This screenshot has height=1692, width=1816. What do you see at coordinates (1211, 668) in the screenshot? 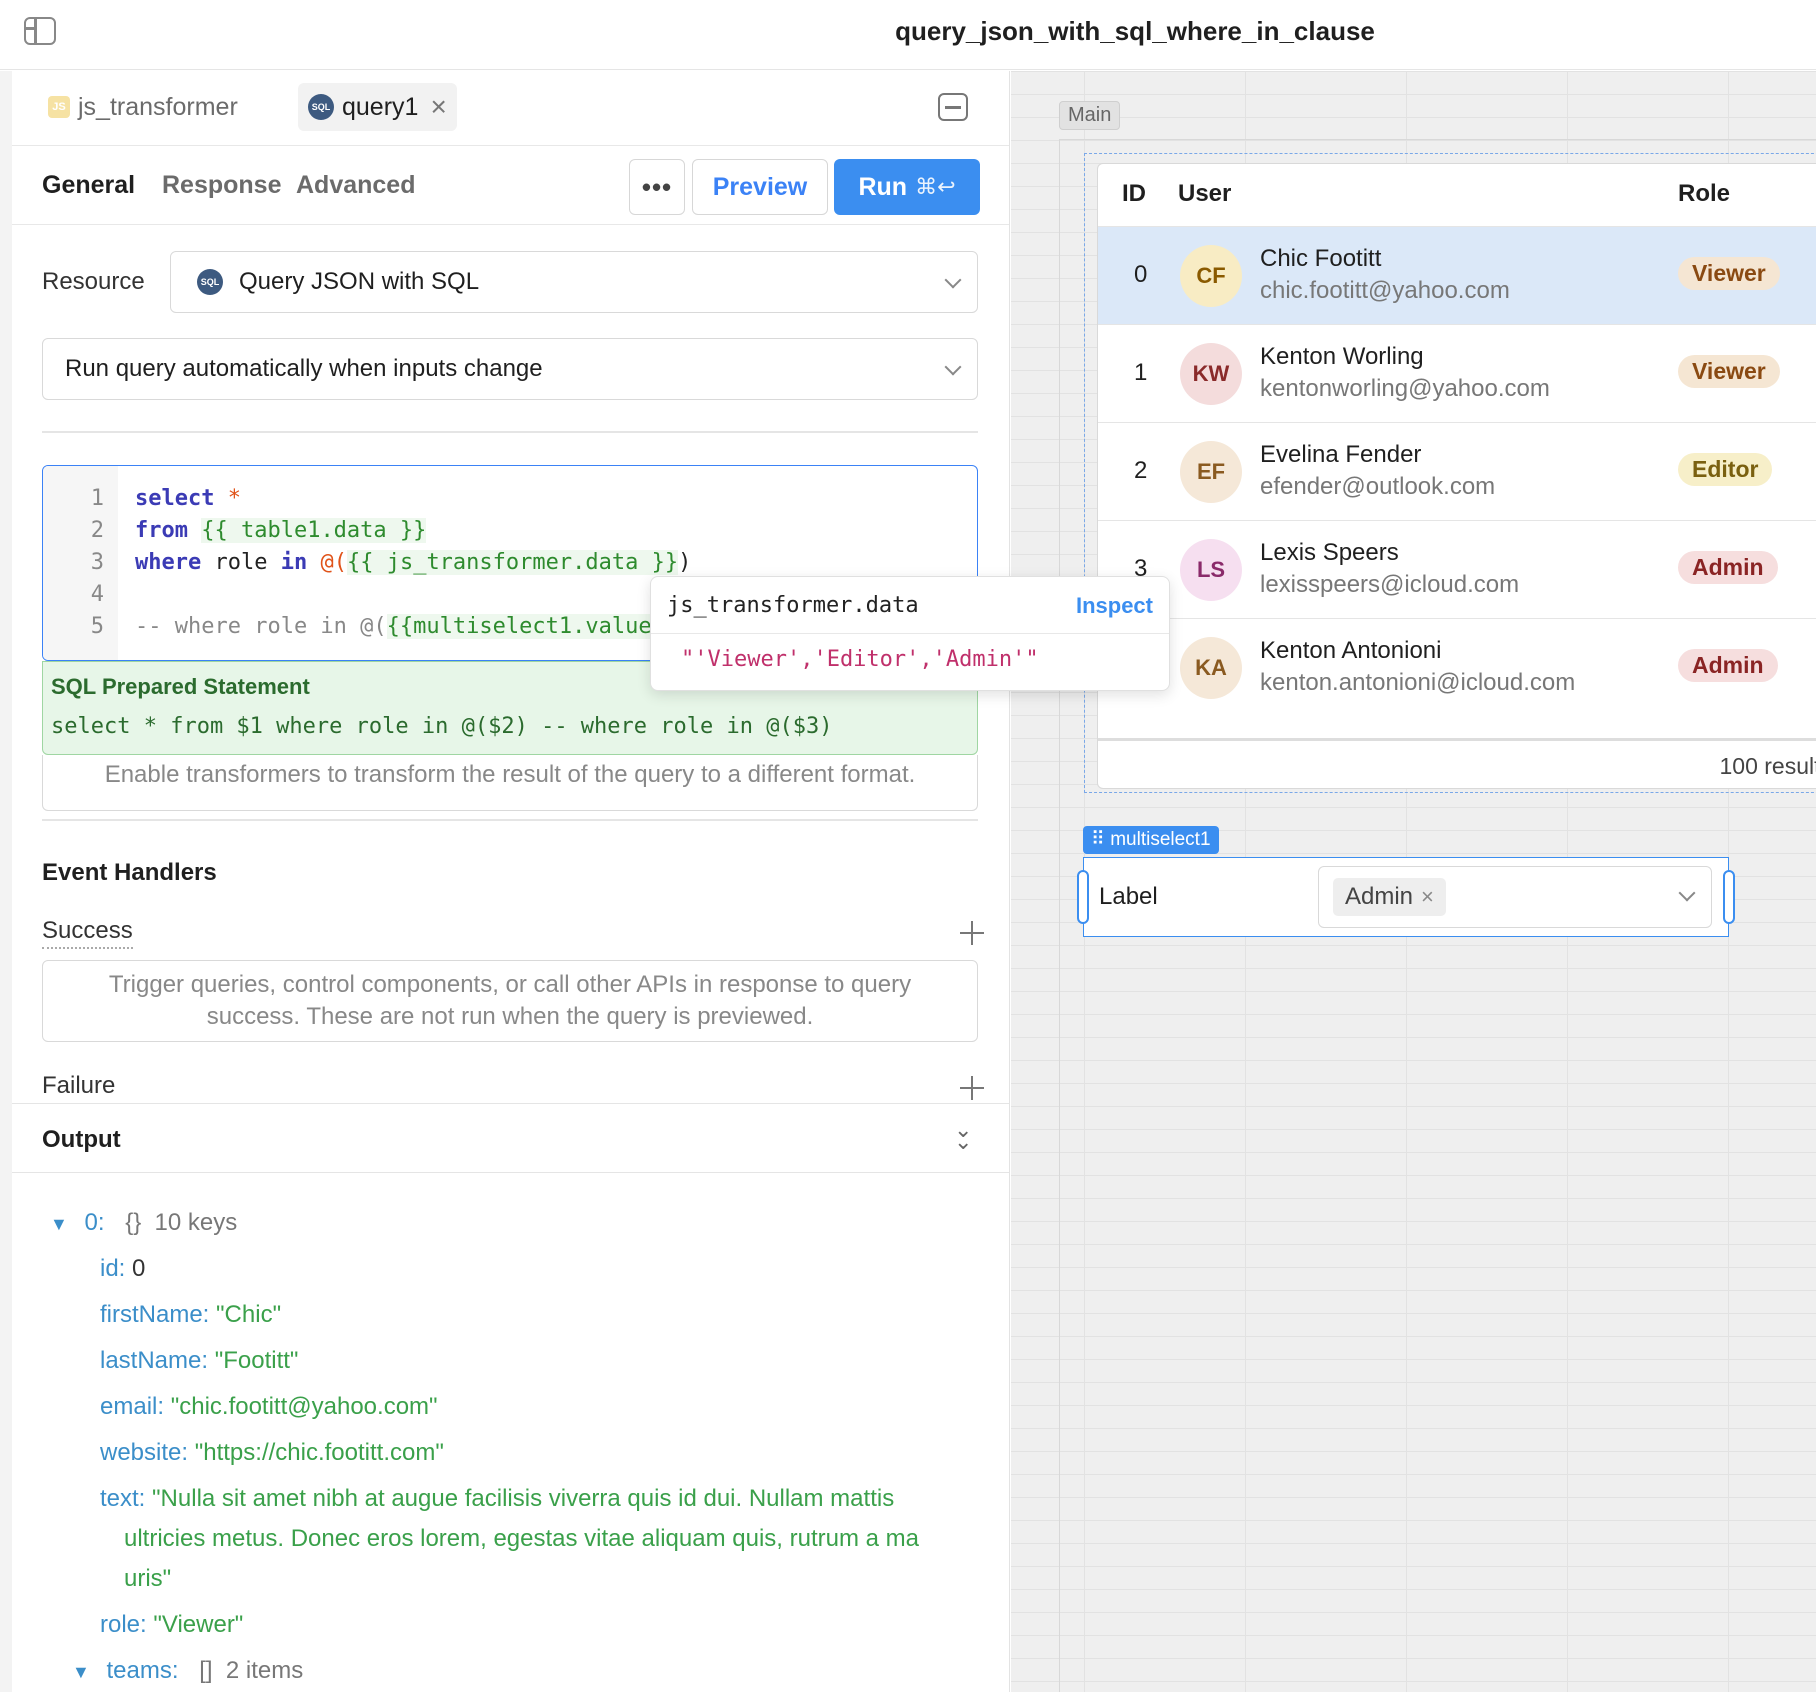
I see `avatar: KA` at bounding box center [1211, 668].